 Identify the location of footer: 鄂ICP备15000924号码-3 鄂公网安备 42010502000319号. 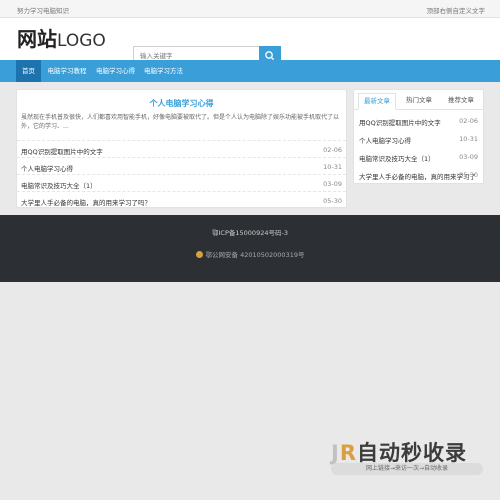
(250, 248).